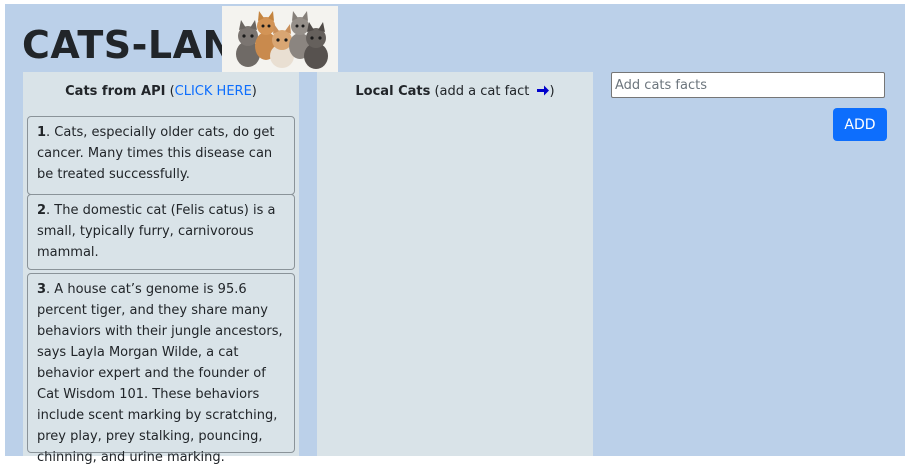 The width and height of the screenshot is (909, 468). I want to click on fact-number: 3, so click(42, 289).